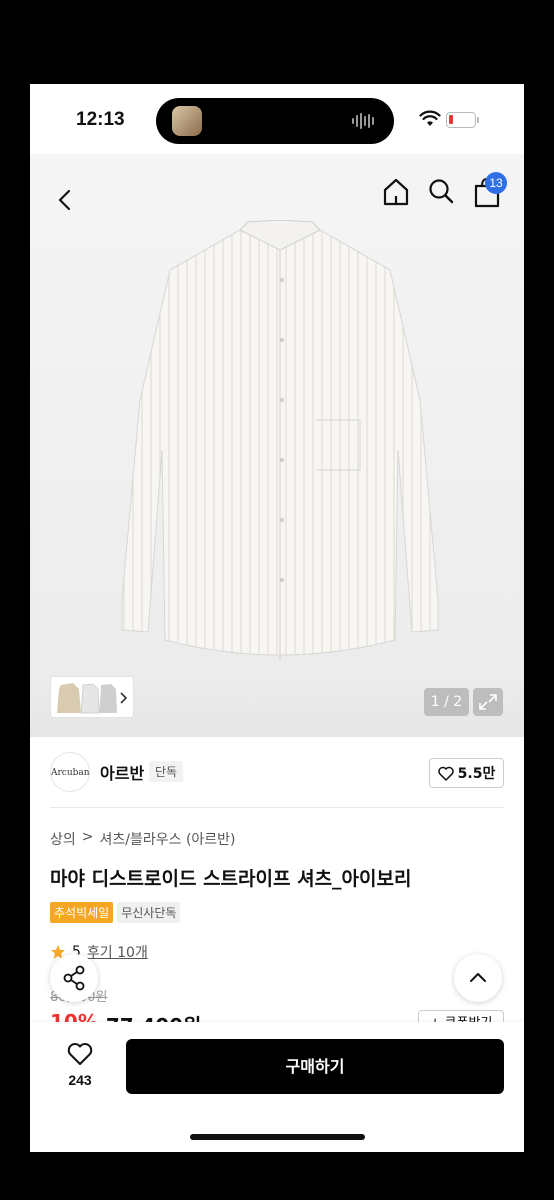  I want to click on brand-name: 아르반, so click(122, 772).